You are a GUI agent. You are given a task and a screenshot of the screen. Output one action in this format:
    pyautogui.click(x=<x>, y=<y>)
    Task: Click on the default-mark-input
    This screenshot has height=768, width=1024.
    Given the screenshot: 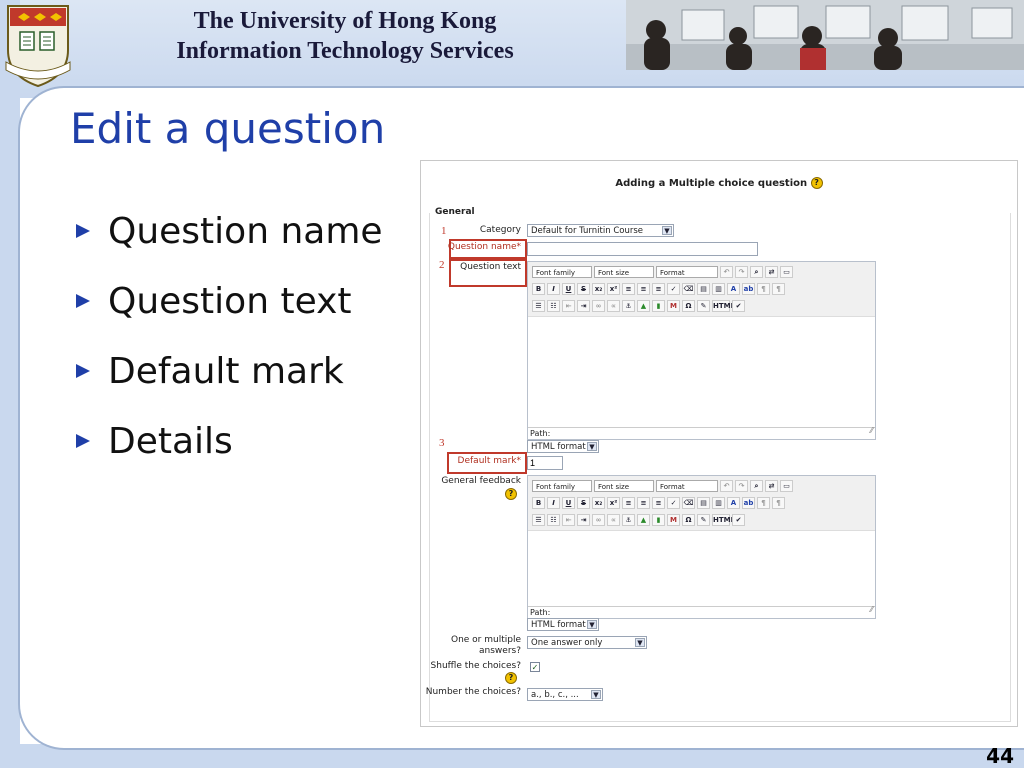 What is the action you would take?
    pyautogui.click(x=545, y=463)
    